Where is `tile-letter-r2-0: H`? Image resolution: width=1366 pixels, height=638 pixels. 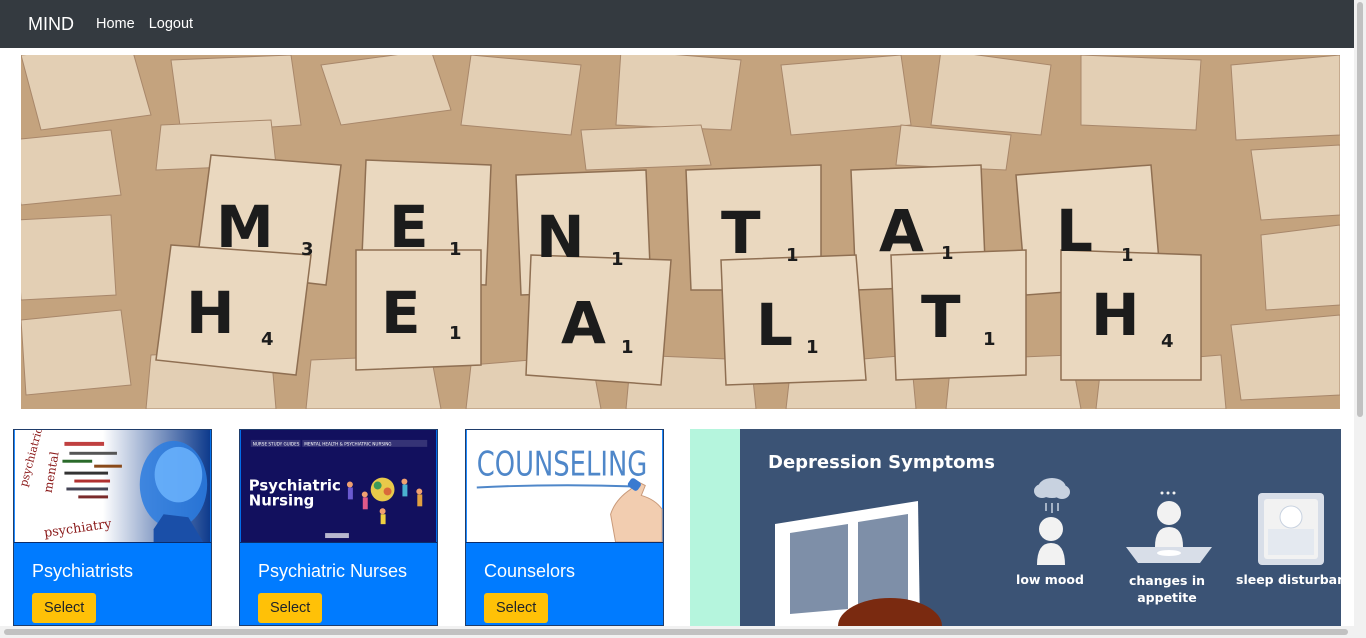 tile-letter-r2-0: H is located at coordinates (210, 313).